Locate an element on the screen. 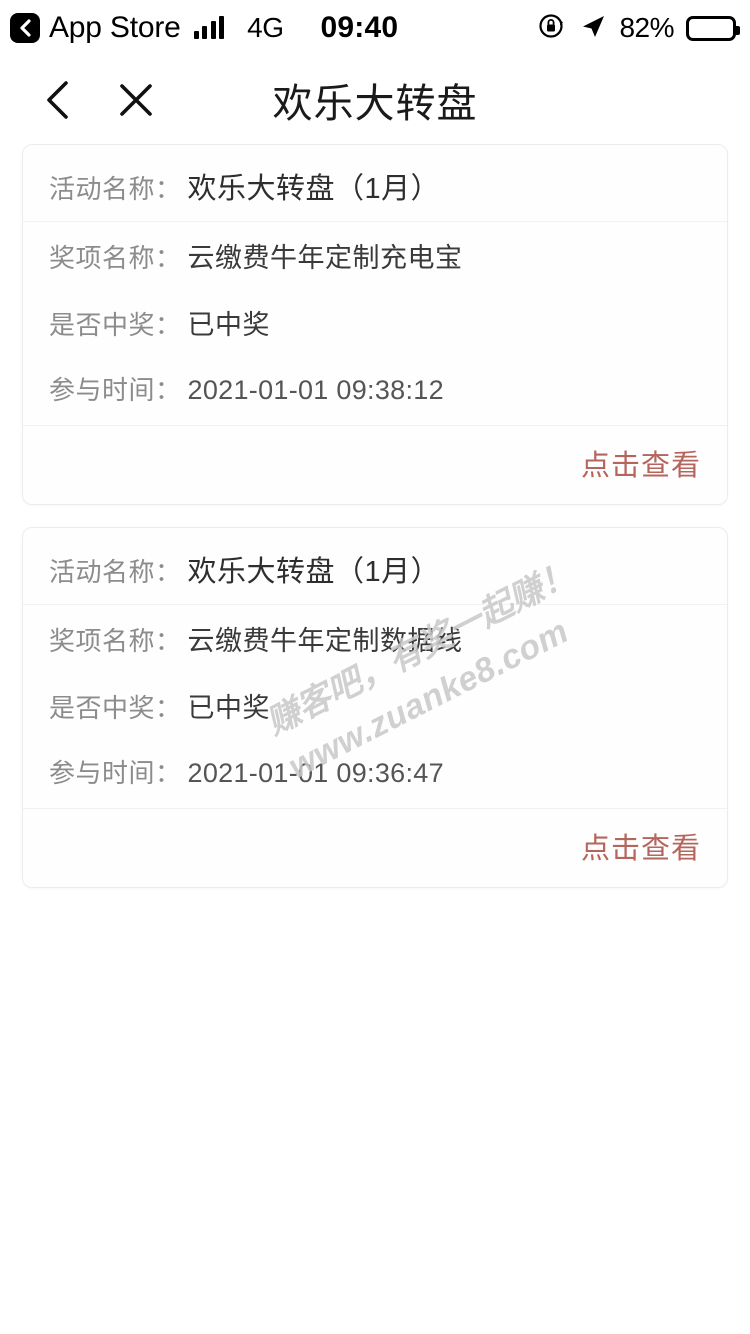 The height and width of the screenshot is (1334, 750). row-value: 云缴费牛年定制充电宝 is located at coordinates (325, 258).